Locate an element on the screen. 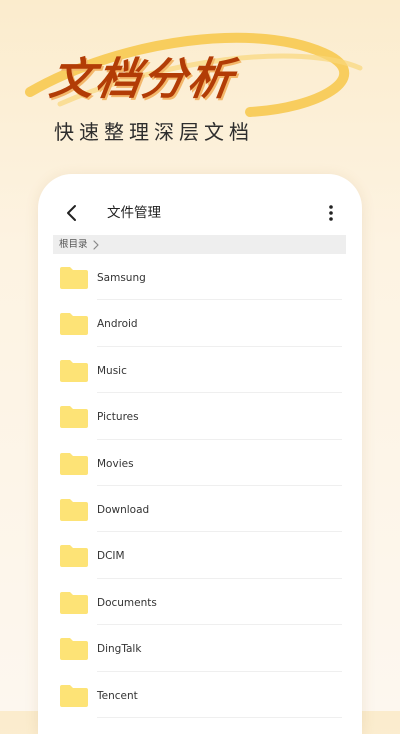 The image size is (400, 734). folder-name: DingTalk is located at coordinates (119, 649).